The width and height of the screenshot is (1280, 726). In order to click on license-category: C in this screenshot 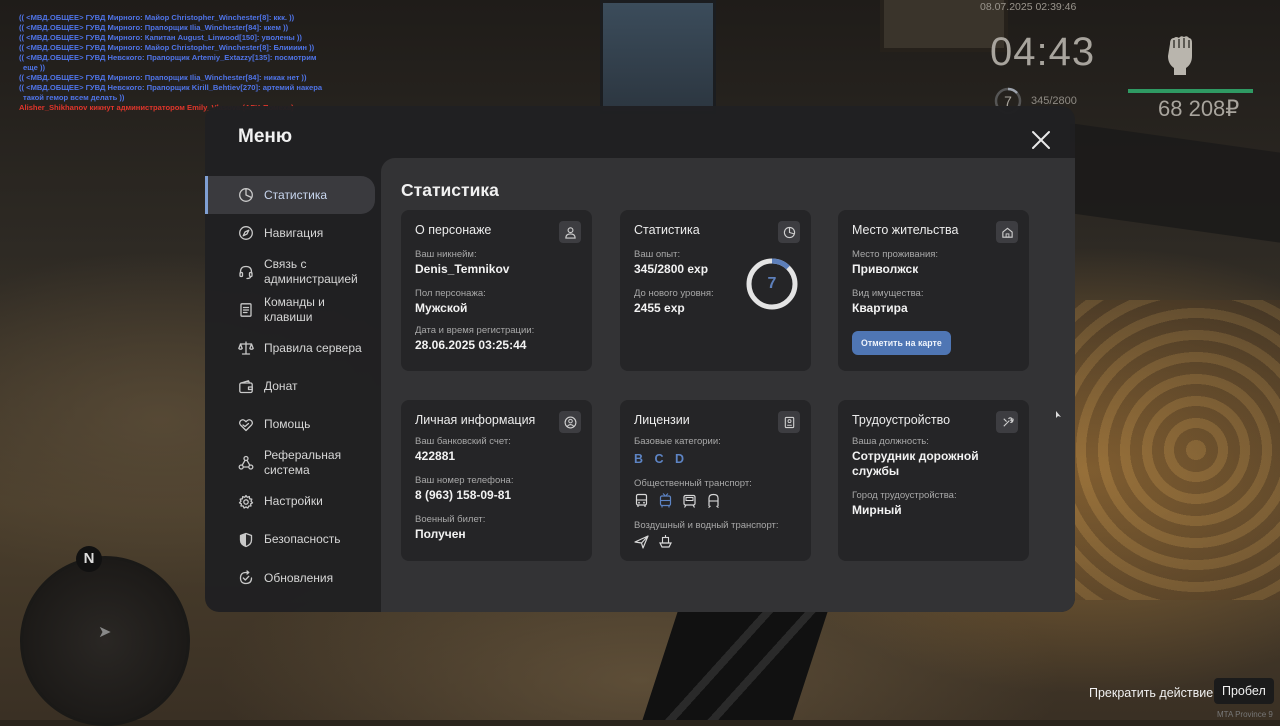, I will do `click(659, 459)`.